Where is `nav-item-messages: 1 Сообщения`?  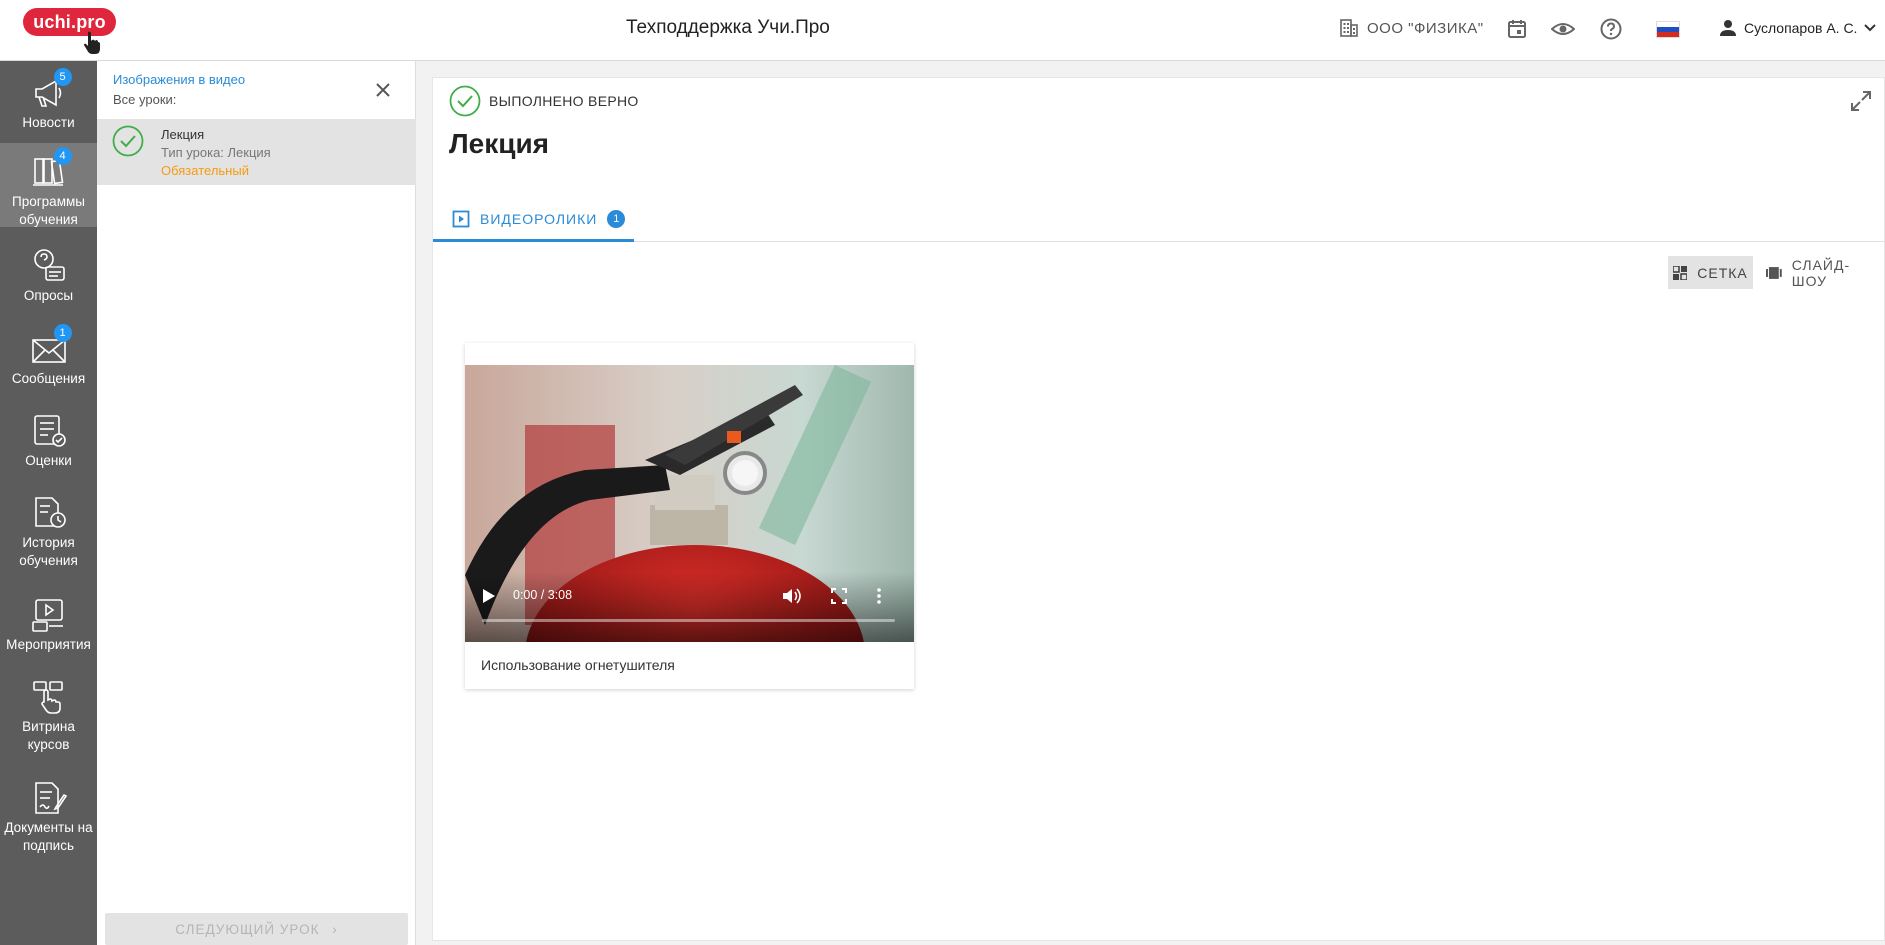
nav-item-messages: 1 Сообщения is located at coordinates (48, 360).